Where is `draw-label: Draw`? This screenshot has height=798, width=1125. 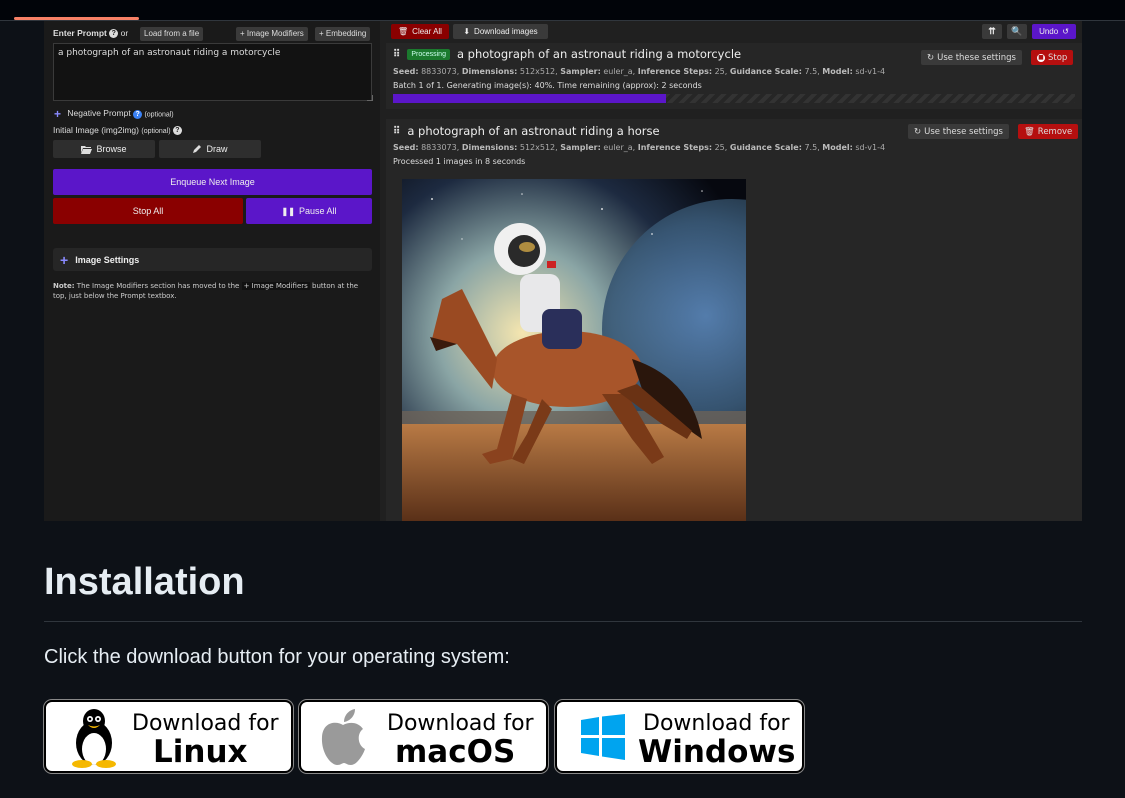 draw-label: Draw is located at coordinates (217, 149).